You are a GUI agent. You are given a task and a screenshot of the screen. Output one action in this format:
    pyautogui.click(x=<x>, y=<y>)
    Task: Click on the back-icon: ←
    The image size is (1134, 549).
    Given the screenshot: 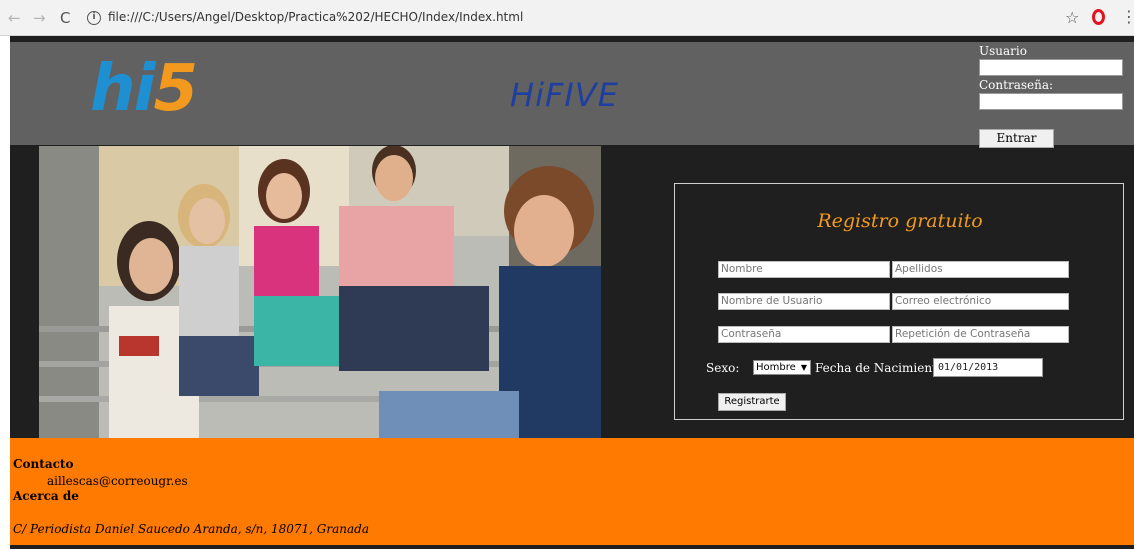 What is the action you would take?
    pyautogui.click(x=14, y=18)
    